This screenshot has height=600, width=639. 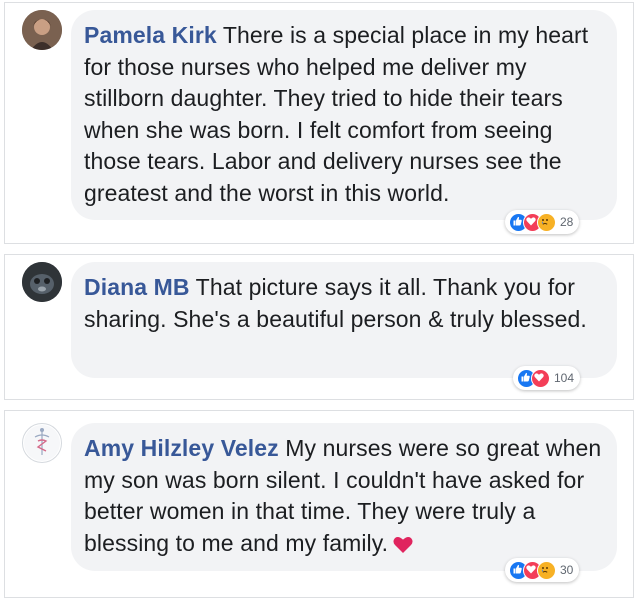 What do you see at coordinates (181, 448) in the screenshot?
I see `comment-author: Amy Hilzley Velez` at bounding box center [181, 448].